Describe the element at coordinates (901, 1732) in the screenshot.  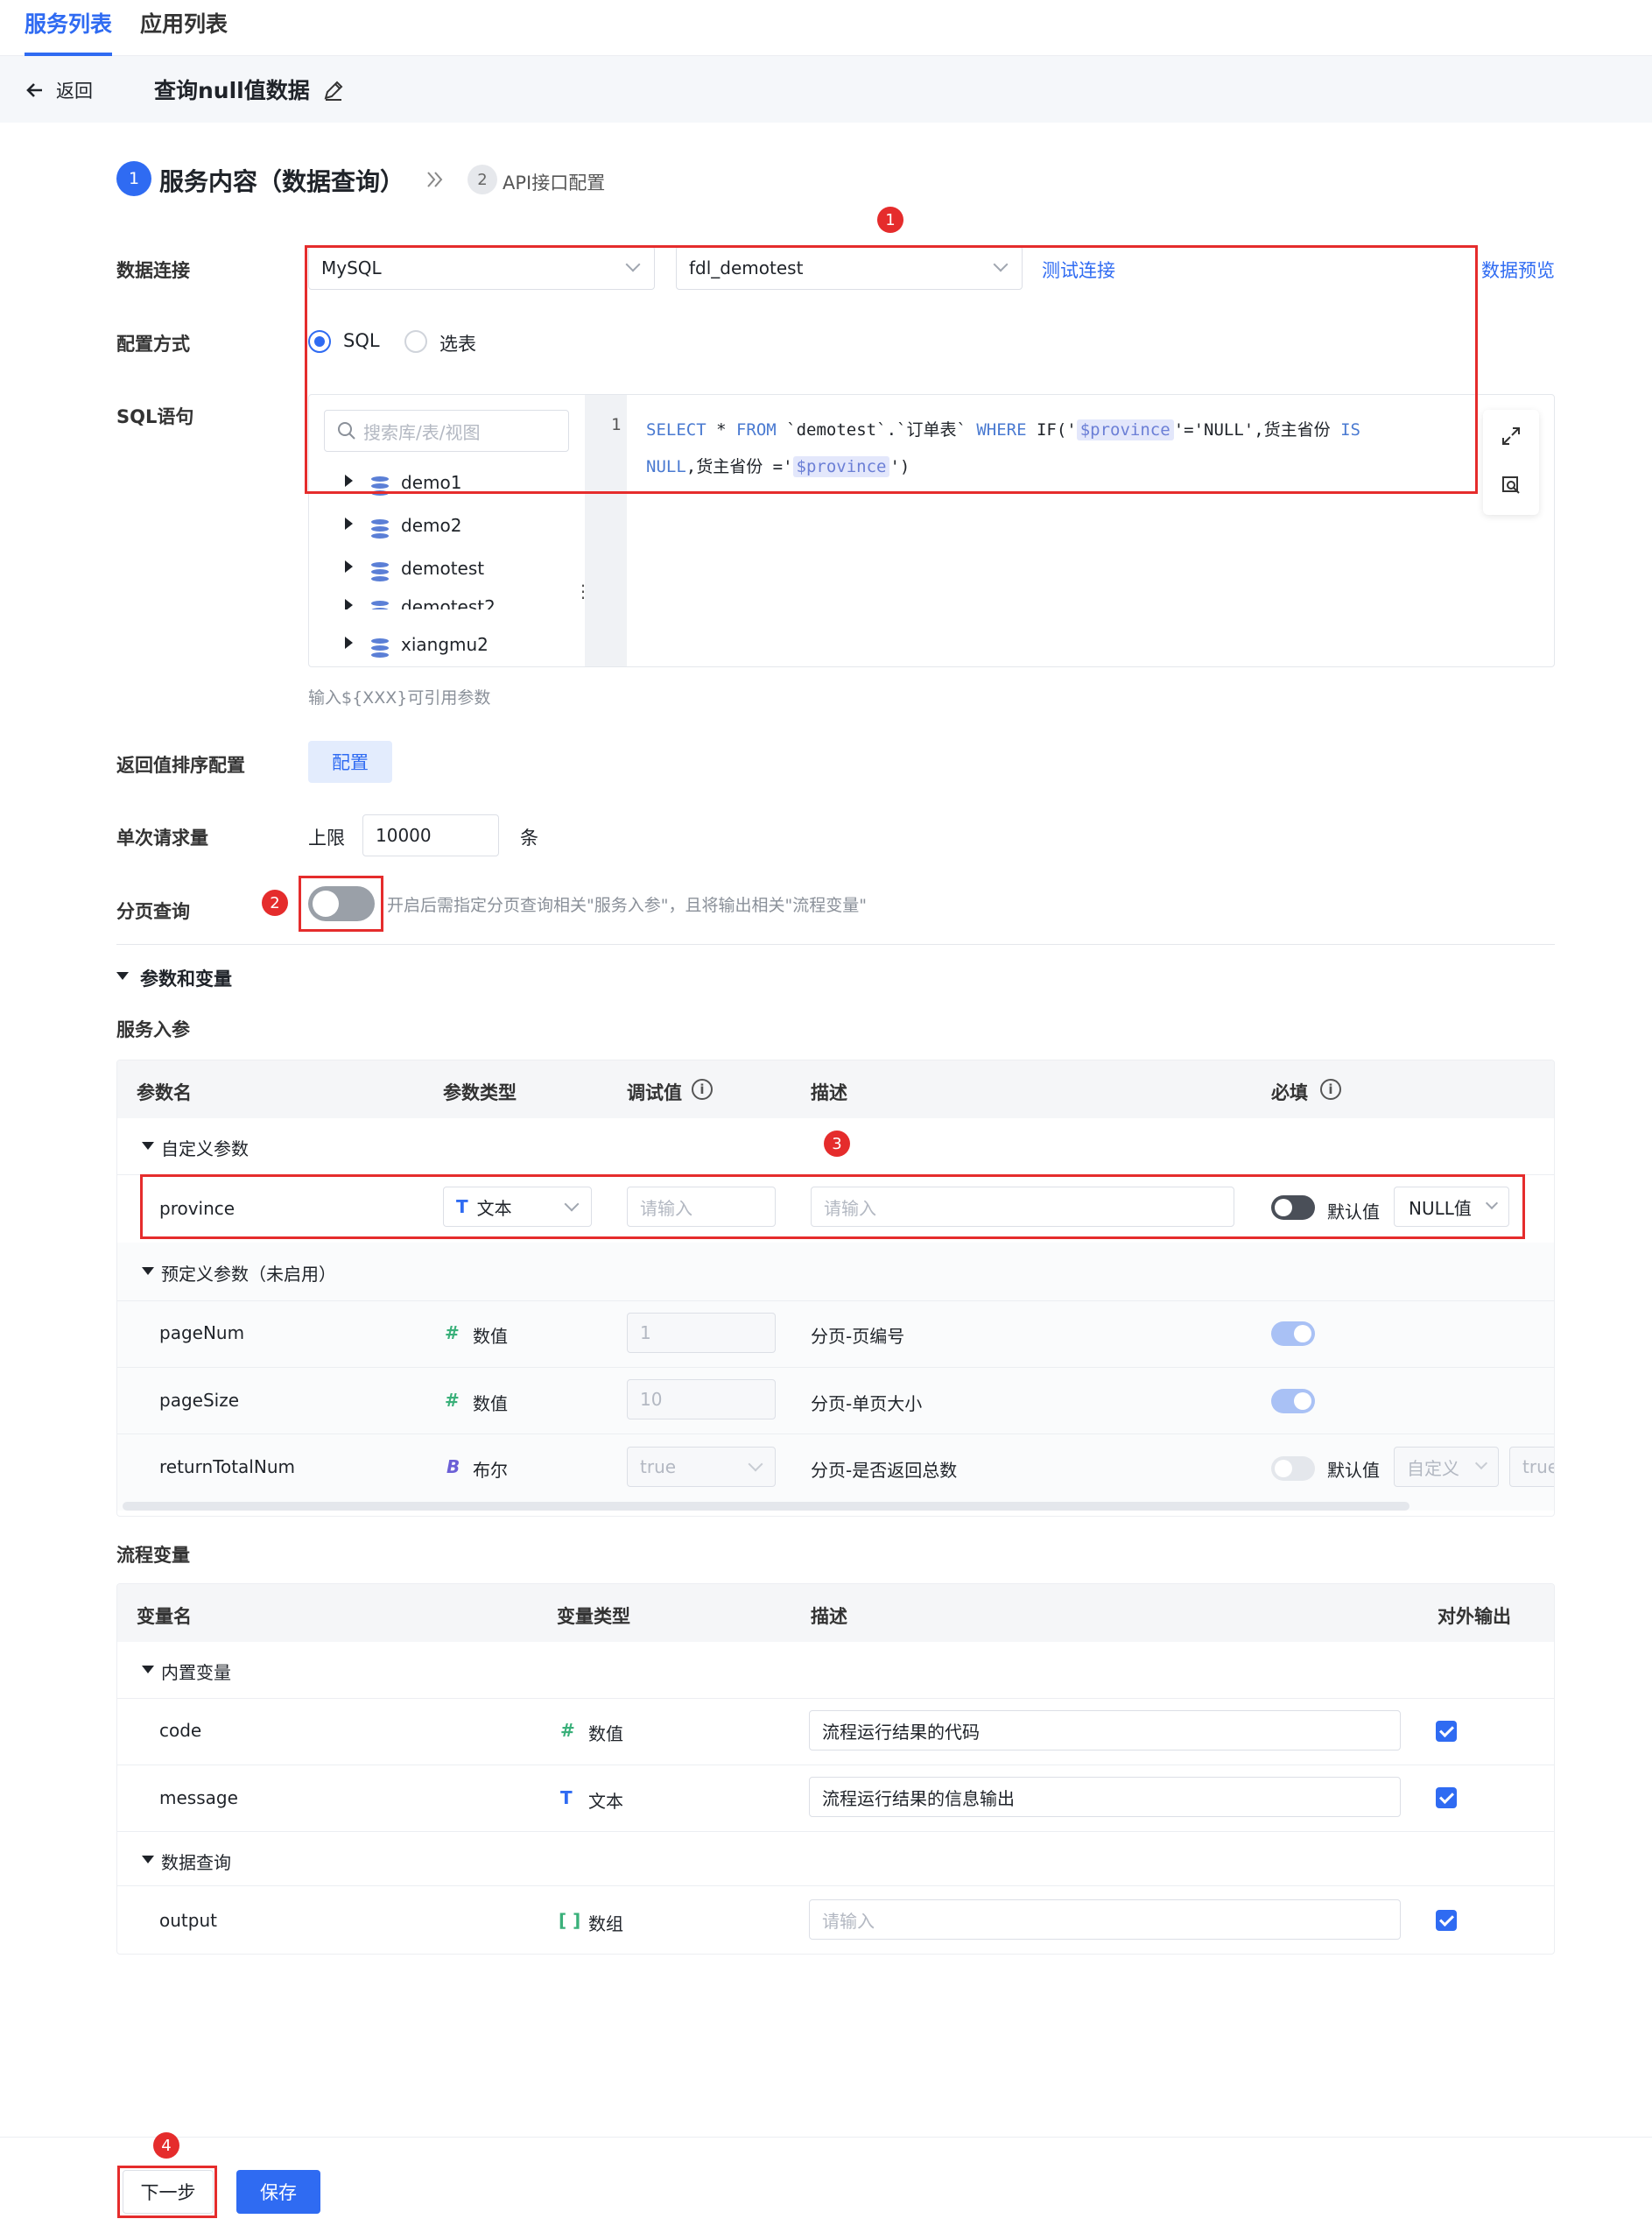
I see `var-desc-value: 流程运行结果的代码` at that location.